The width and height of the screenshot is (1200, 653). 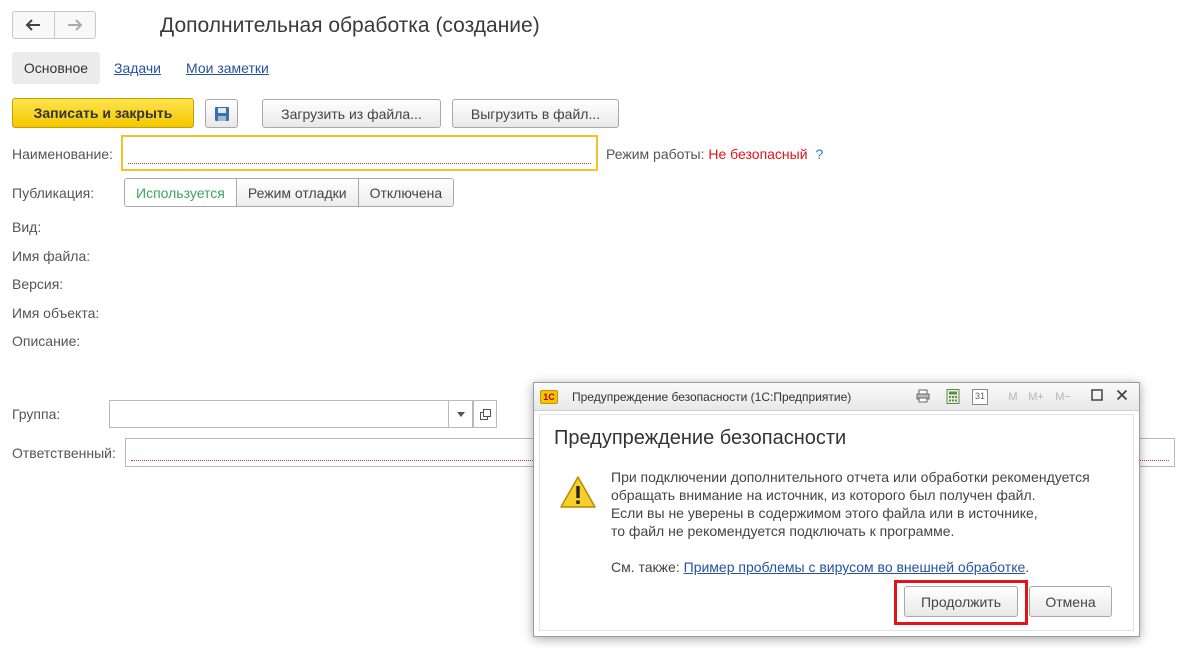 What do you see at coordinates (180, 192) in the screenshot?
I see `publication-option-used: Используется` at bounding box center [180, 192].